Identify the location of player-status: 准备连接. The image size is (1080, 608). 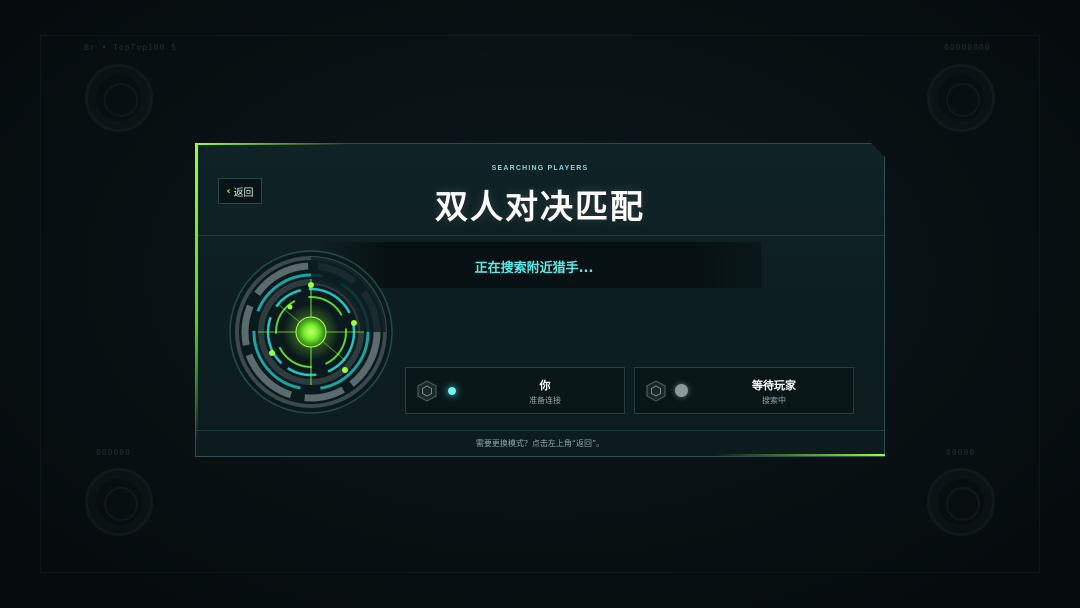
(545, 400).